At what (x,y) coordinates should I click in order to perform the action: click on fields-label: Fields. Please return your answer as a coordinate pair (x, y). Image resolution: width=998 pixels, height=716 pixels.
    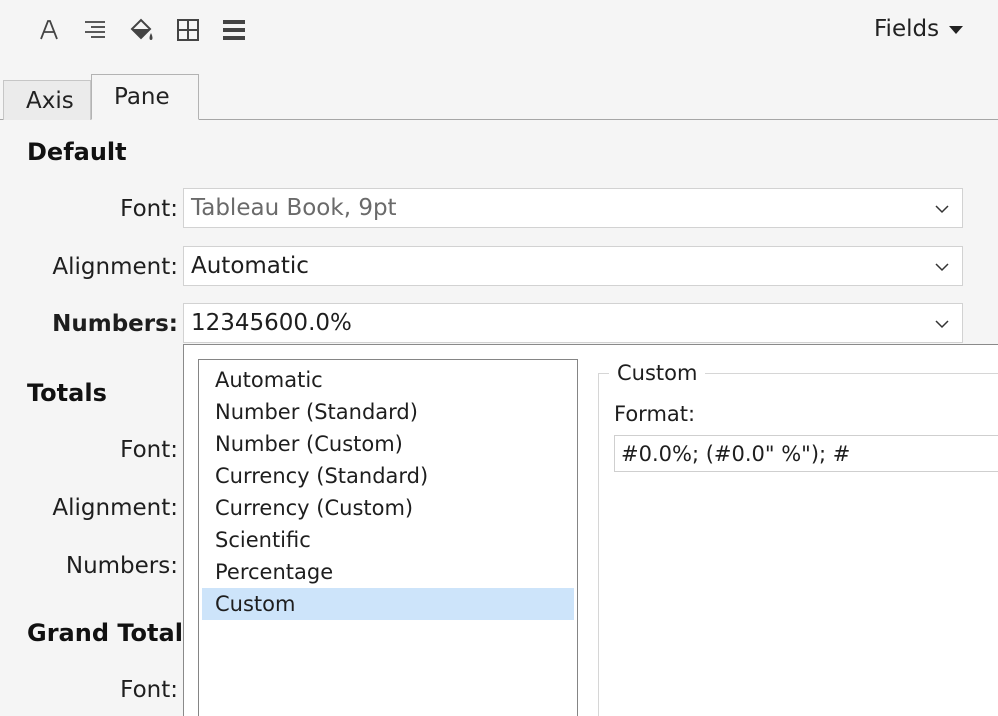
    Looking at the image, I should click on (907, 29).